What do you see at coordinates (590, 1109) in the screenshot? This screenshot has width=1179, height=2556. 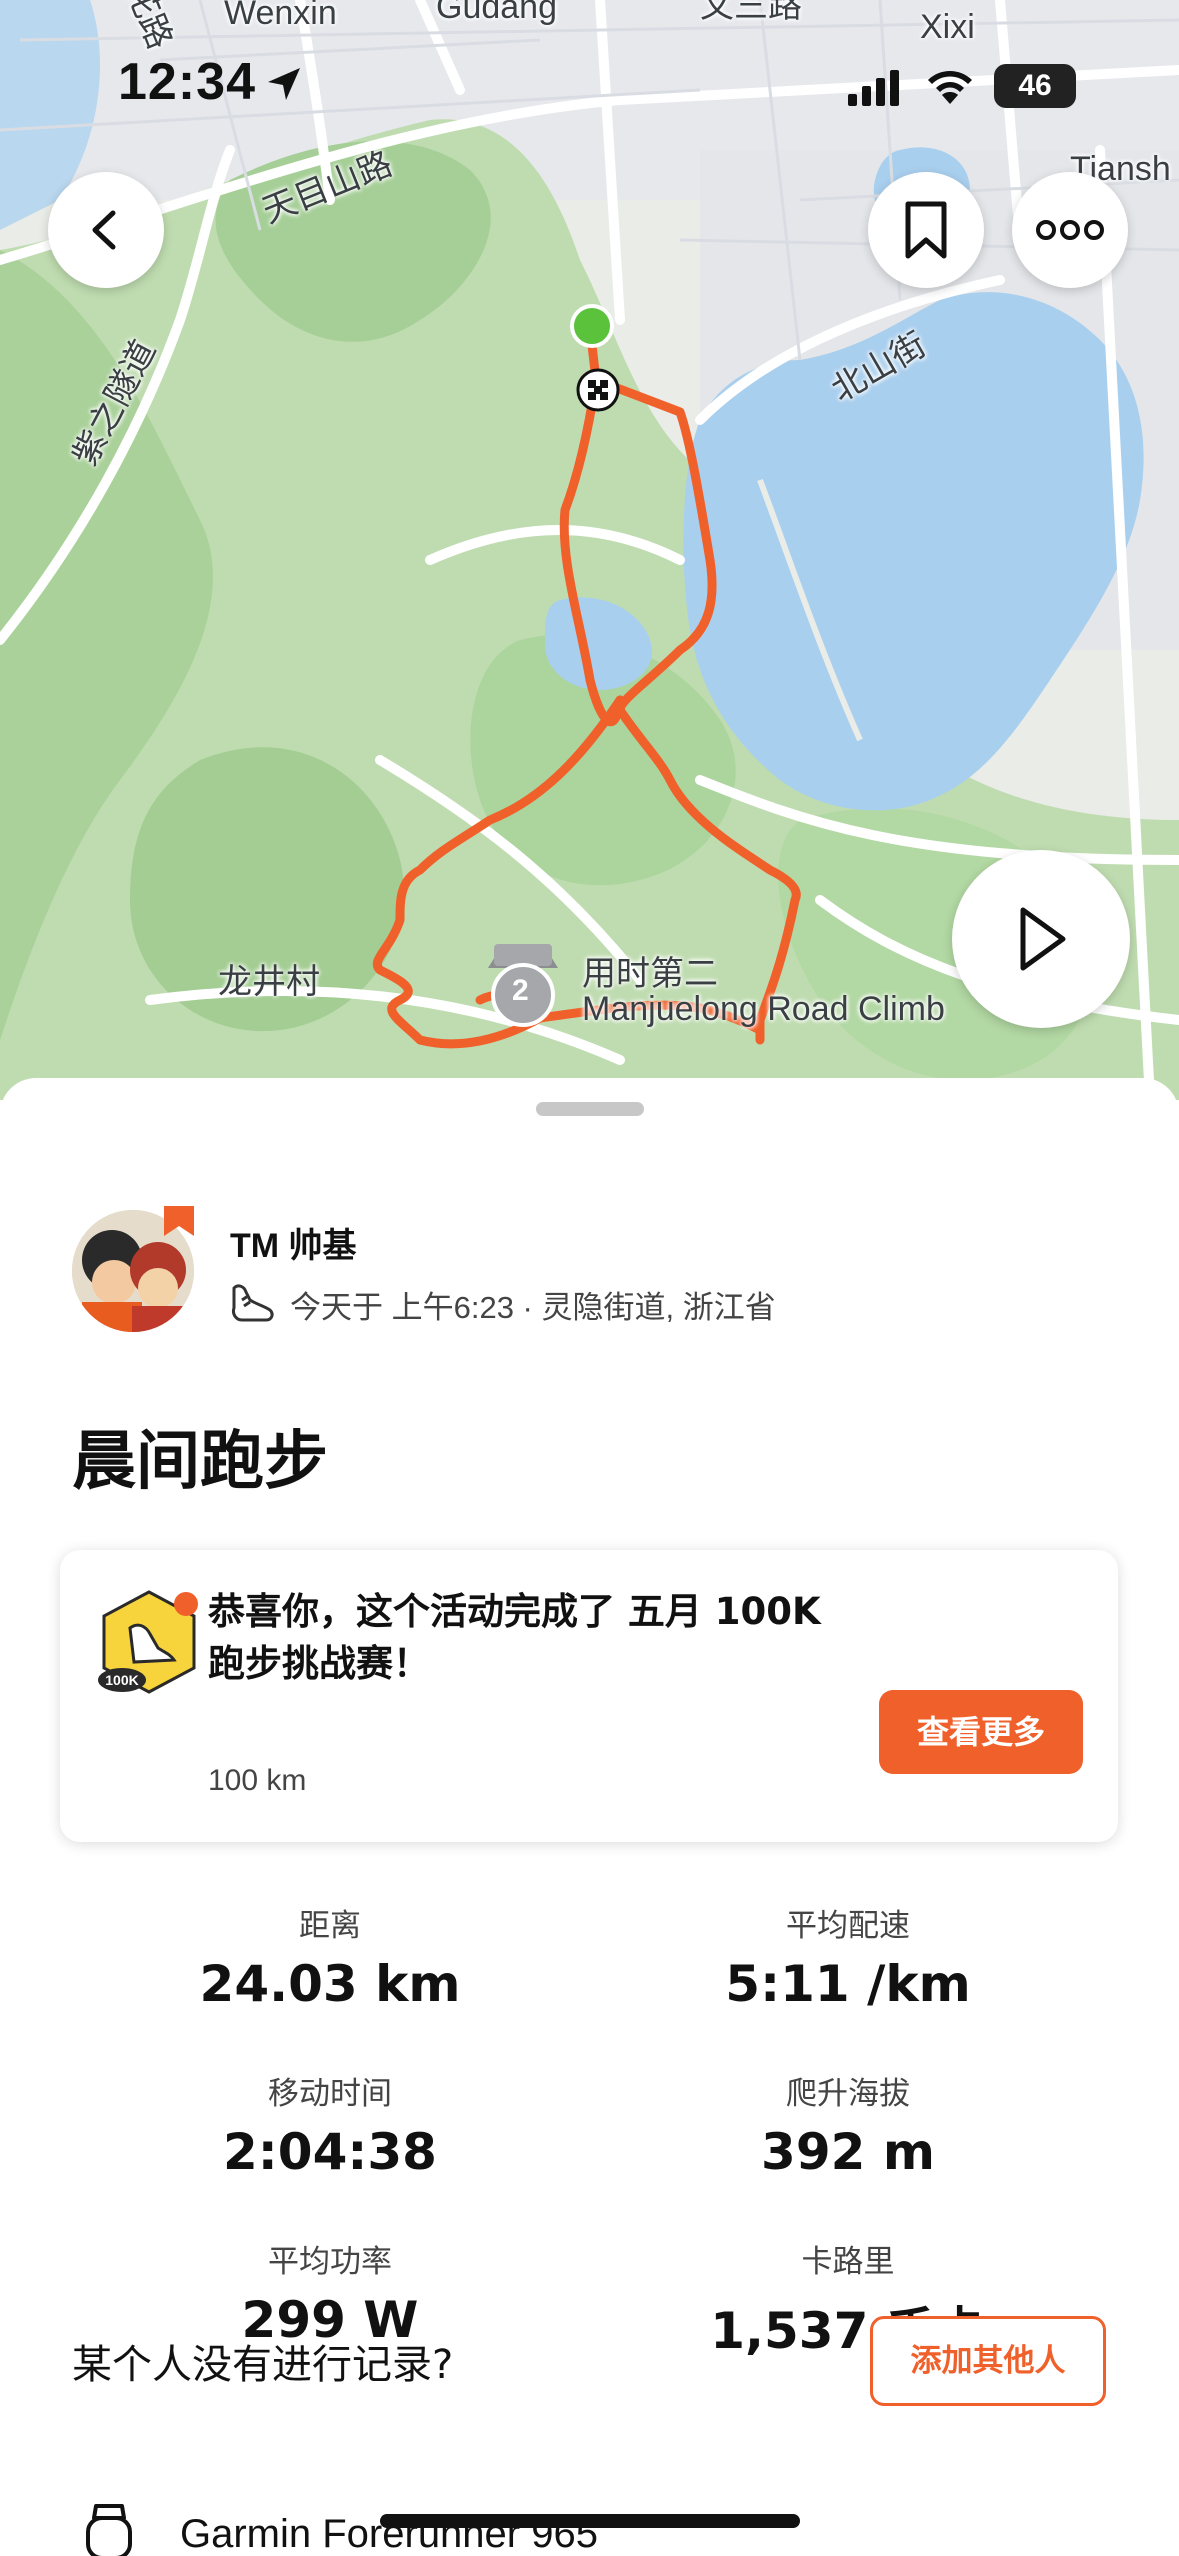 I see `sheet-drag-handle` at bounding box center [590, 1109].